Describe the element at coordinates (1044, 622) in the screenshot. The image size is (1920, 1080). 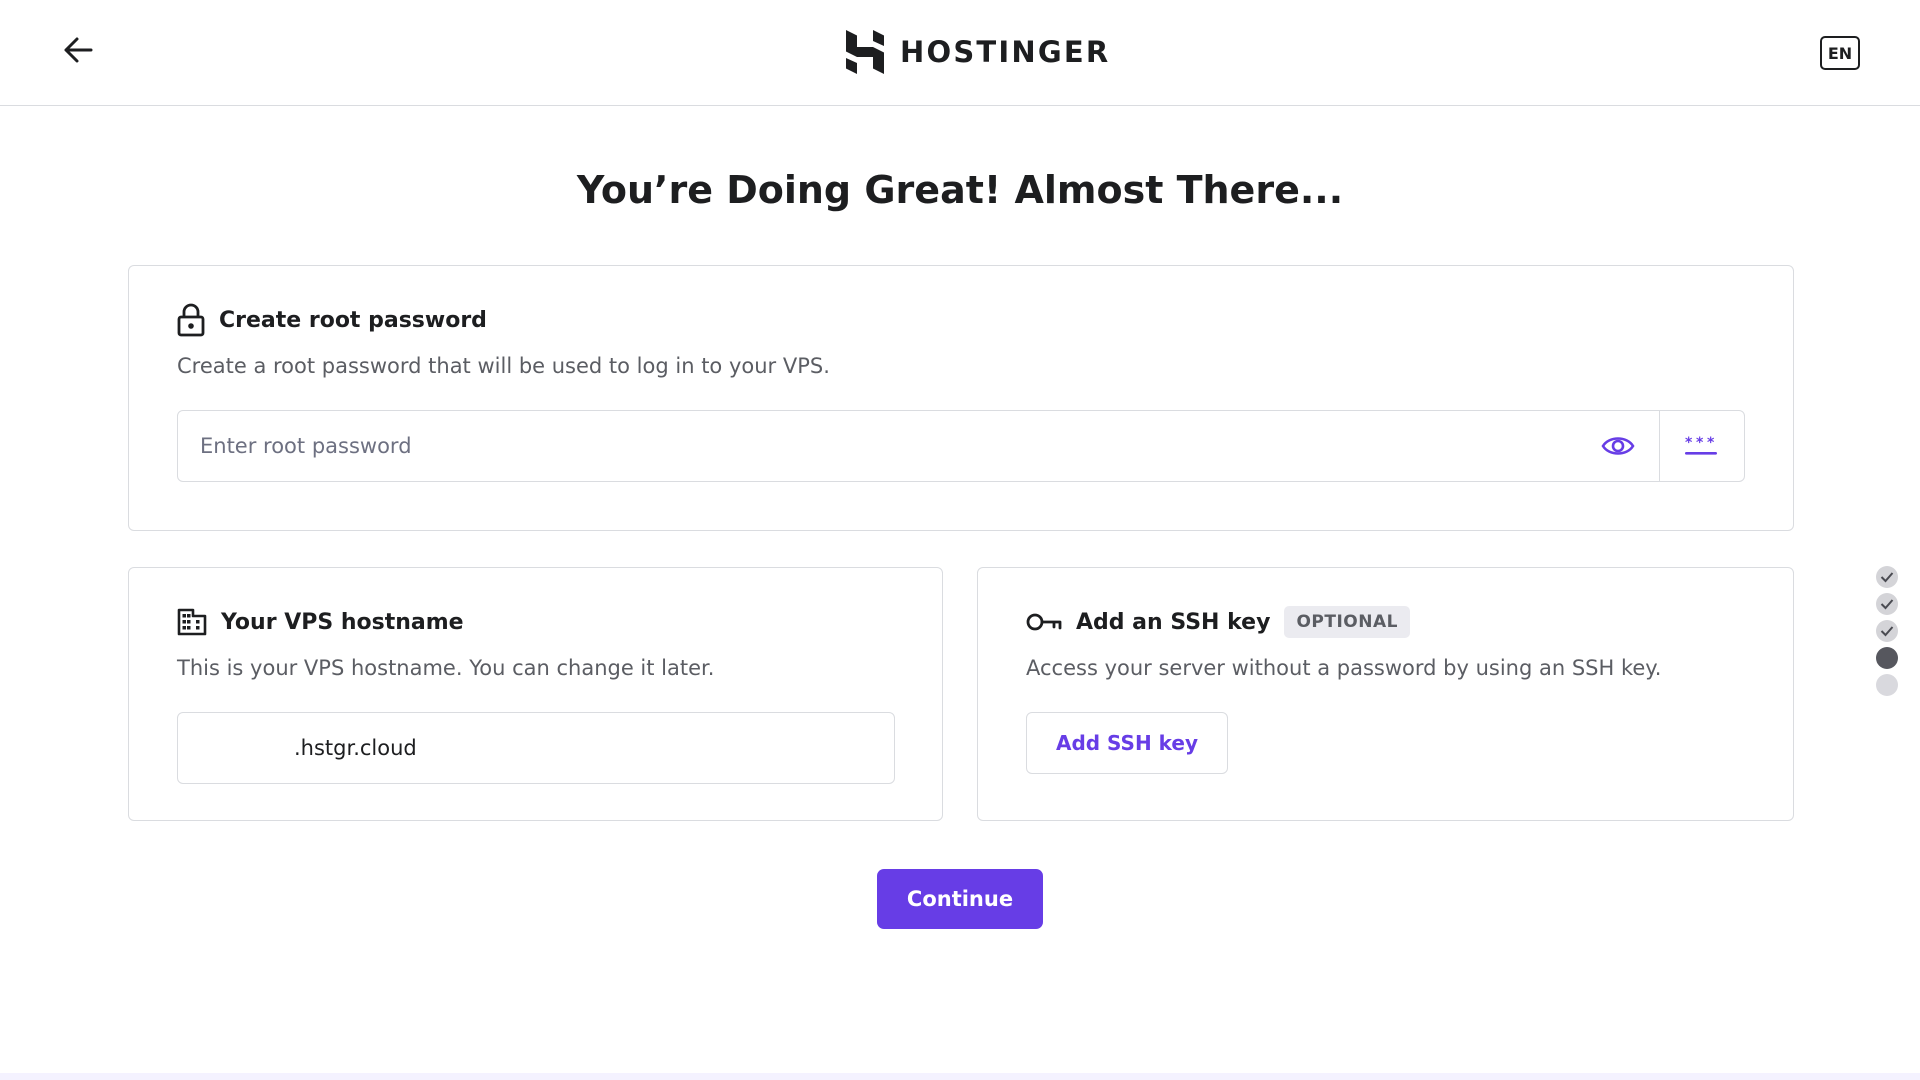
I see `key-icon` at that location.